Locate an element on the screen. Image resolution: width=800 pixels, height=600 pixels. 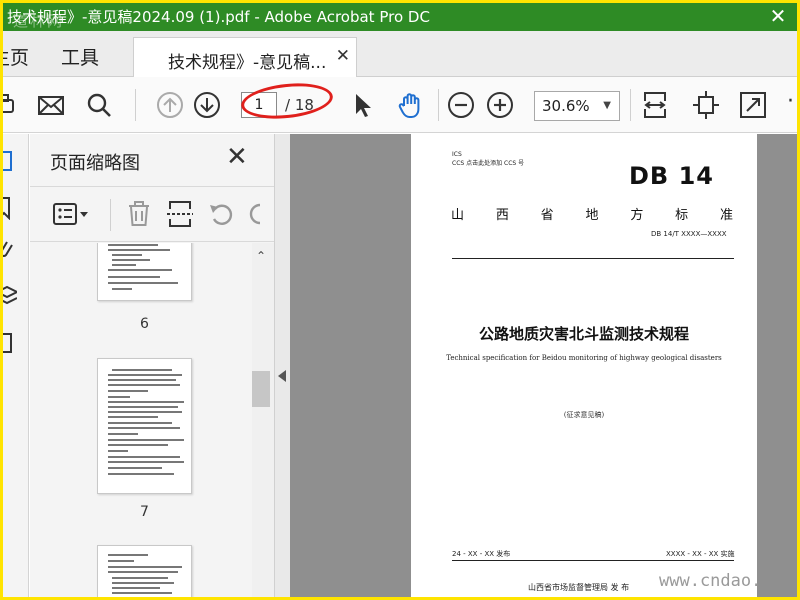
zoom-level-value: 30.6% is located at coordinates (566, 106).